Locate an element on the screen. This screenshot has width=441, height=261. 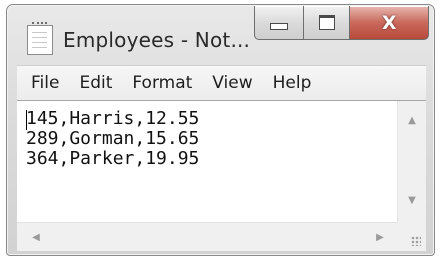
minimize-button is located at coordinates (279, 23).